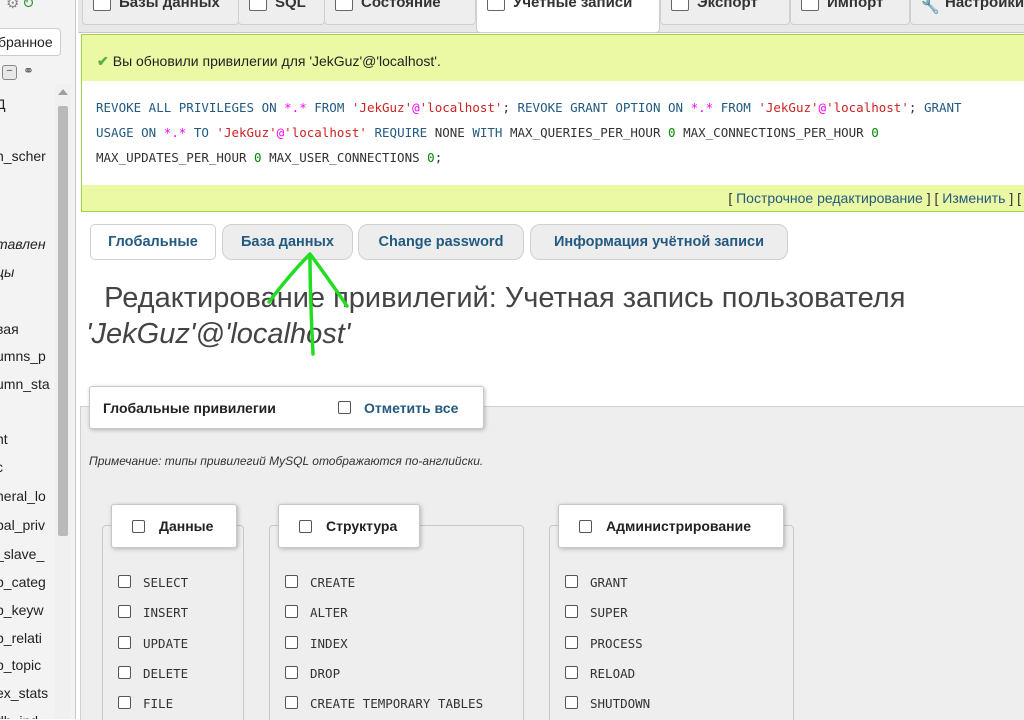 The height and width of the screenshot is (720, 1024). What do you see at coordinates (160, 12) in the screenshot?
I see `tab-databases: Базы данных` at bounding box center [160, 12].